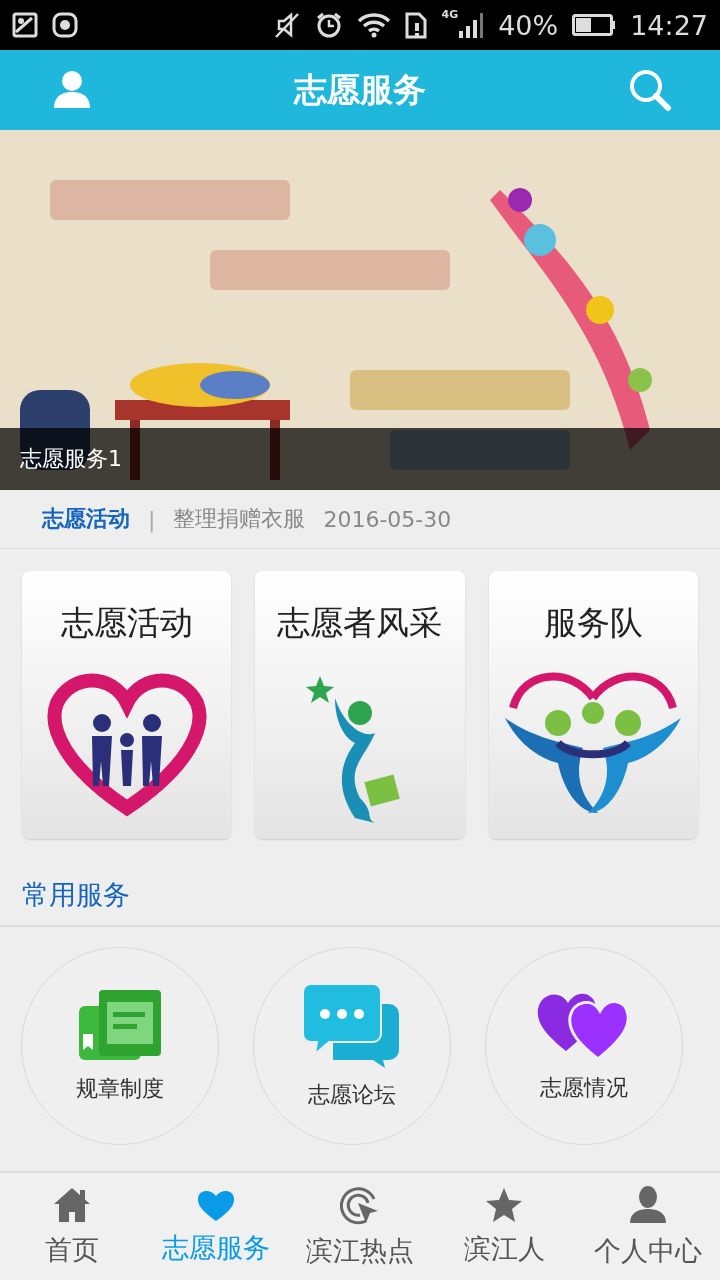 The height and width of the screenshot is (1280, 720). What do you see at coordinates (593, 623) in the screenshot?
I see `card-title: 服务队` at bounding box center [593, 623].